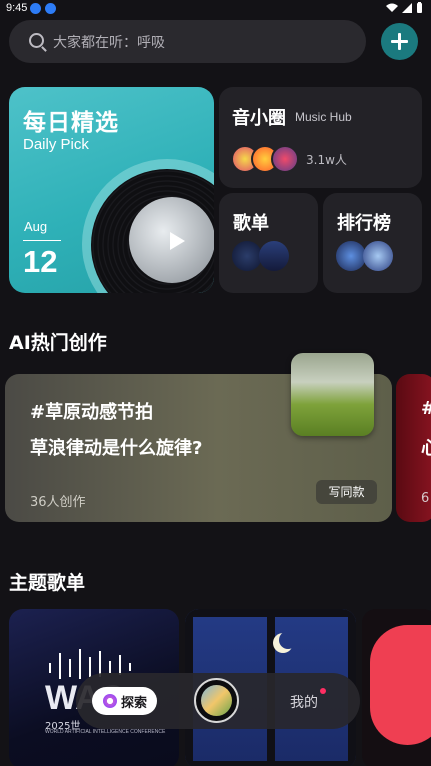 Image resolution: width=431 pixels, height=766 pixels. Describe the element at coordinates (134, 703) in the screenshot. I see `nav-explore-label: 探索` at that location.